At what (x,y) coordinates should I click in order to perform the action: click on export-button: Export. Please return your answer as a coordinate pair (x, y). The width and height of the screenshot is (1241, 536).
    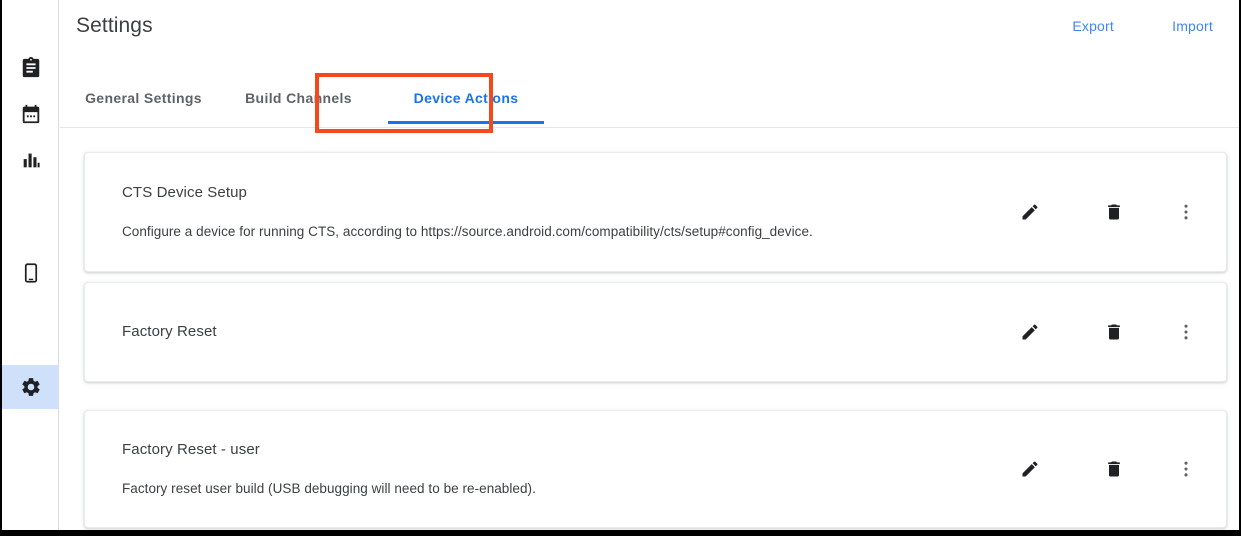
    Looking at the image, I should click on (1093, 26).